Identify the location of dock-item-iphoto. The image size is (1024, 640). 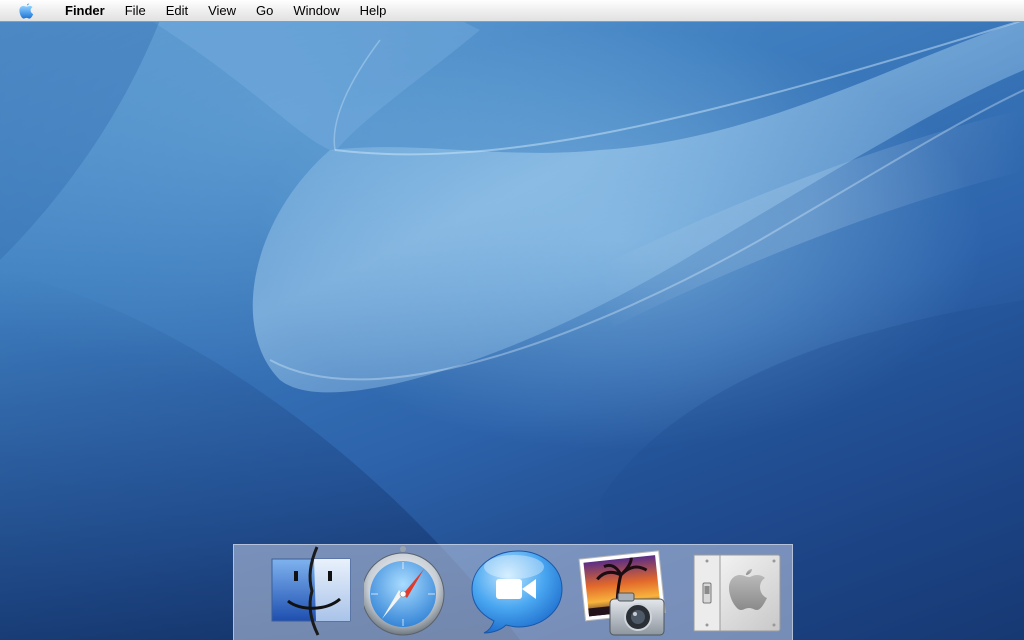
(624, 592).